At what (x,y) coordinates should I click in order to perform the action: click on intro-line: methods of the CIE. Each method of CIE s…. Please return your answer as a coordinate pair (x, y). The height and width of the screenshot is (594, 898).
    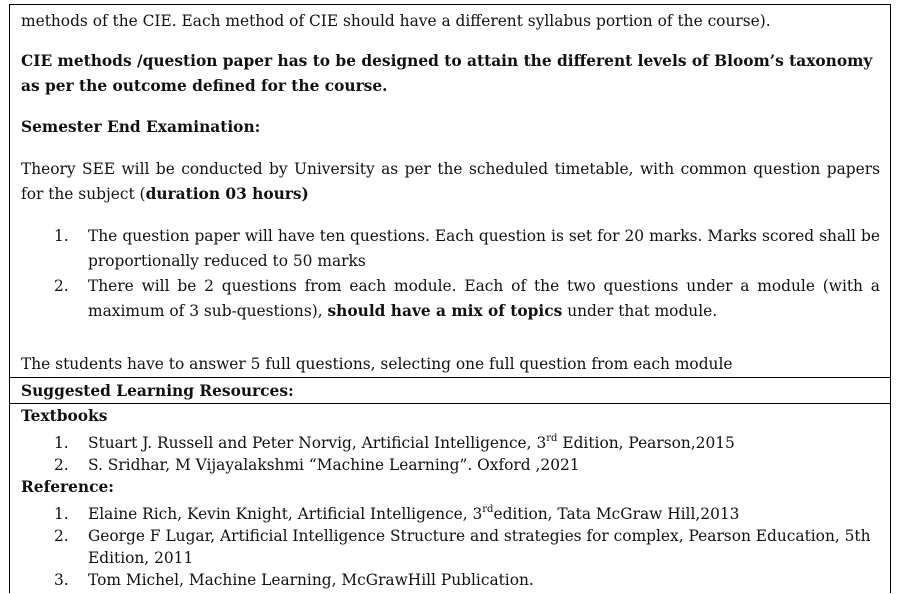
    Looking at the image, I should click on (396, 21).